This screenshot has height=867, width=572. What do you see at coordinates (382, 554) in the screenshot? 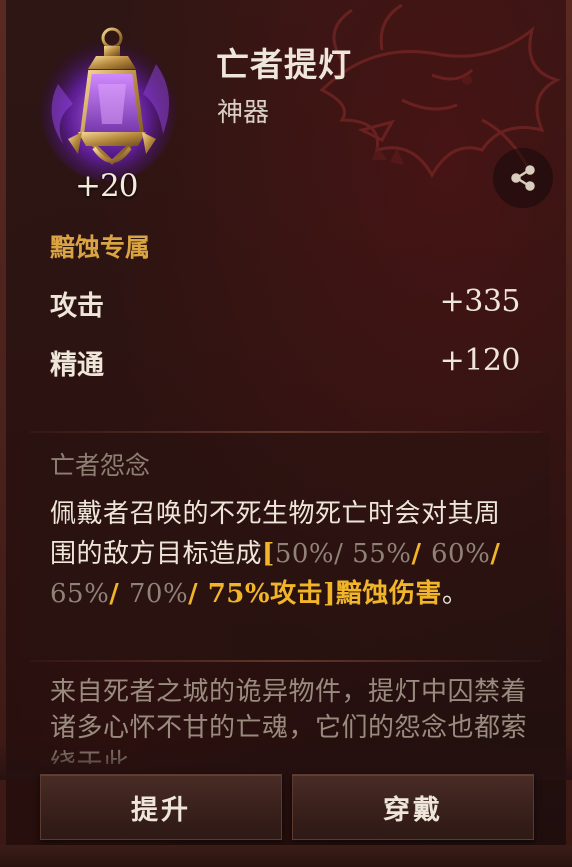
I see `effect-tier-2: 55%` at bounding box center [382, 554].